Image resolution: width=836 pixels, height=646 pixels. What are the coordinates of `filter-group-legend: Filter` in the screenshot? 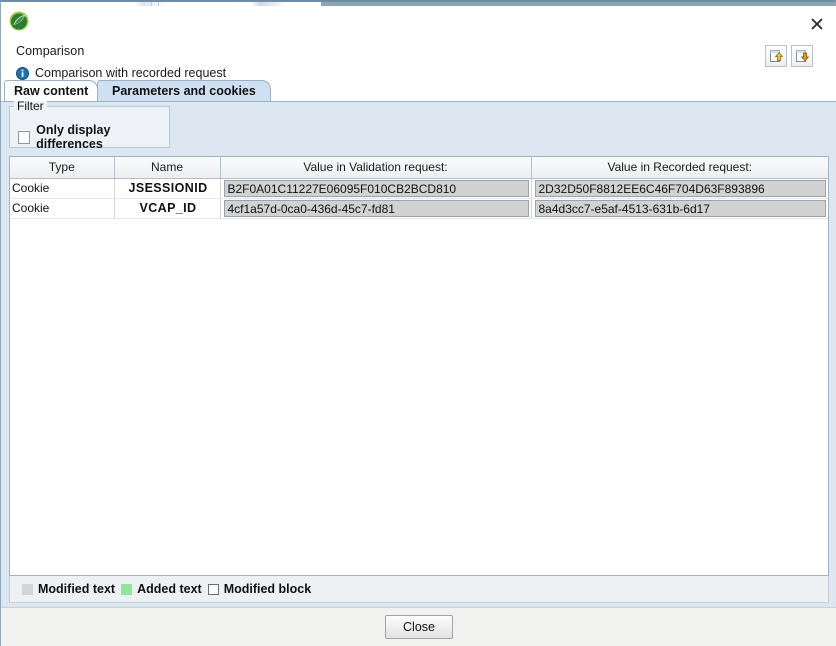 It's located at (30, 106).